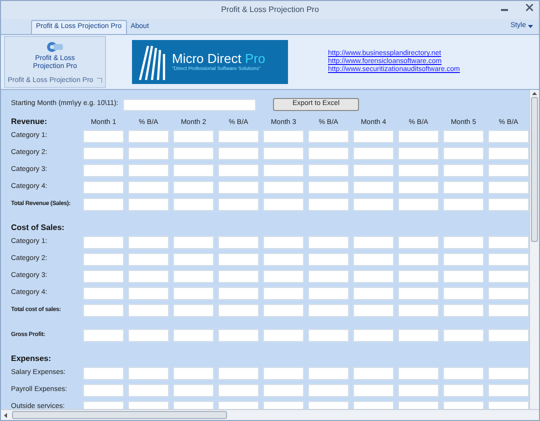  Describe the element at coordinates (534, 249) in the screenshot. I see `vertical-scrollbar` at that location.